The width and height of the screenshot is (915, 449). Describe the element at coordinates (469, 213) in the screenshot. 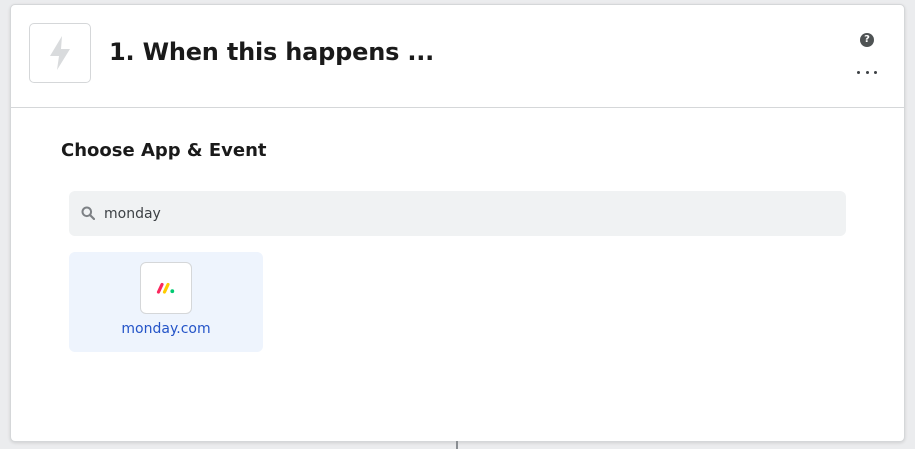

I see `app-search-input` at that location.